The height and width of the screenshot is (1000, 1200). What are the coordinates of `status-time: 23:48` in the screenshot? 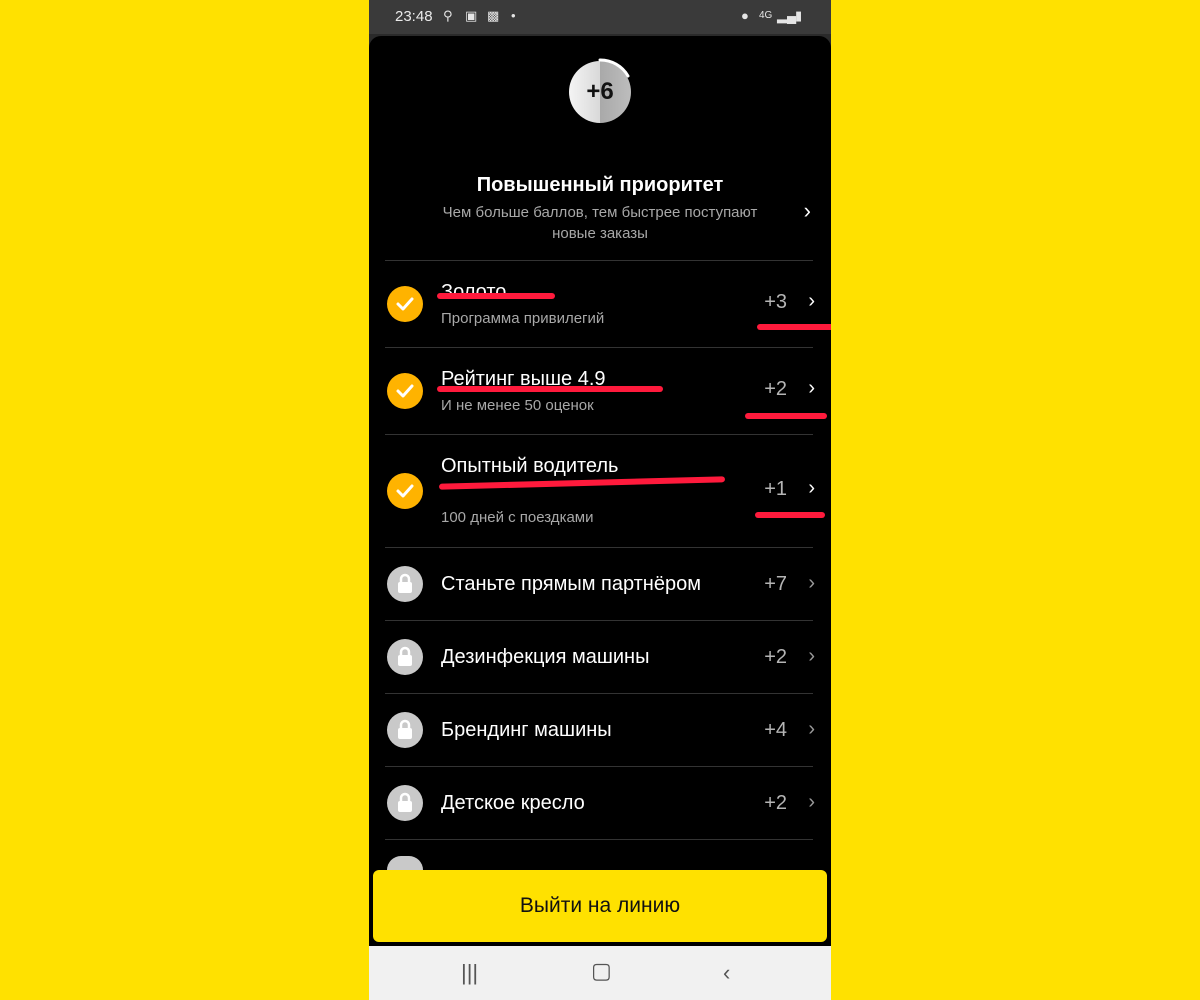 It's located at (414, 16).